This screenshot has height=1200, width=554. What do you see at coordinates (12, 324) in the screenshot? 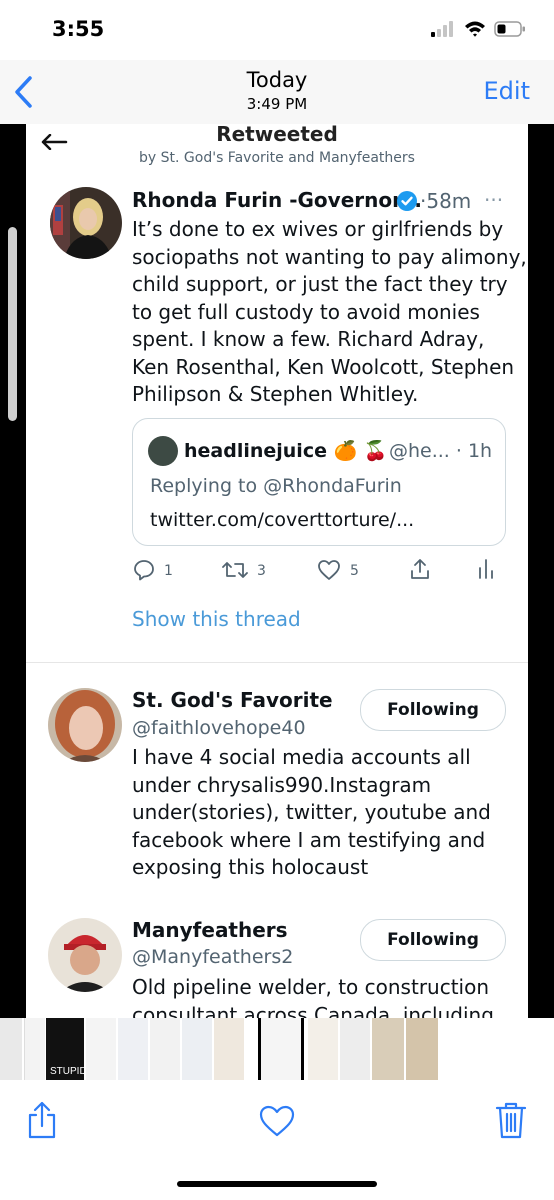
I see `scroll-indicator` at bounding box center [12, 324].